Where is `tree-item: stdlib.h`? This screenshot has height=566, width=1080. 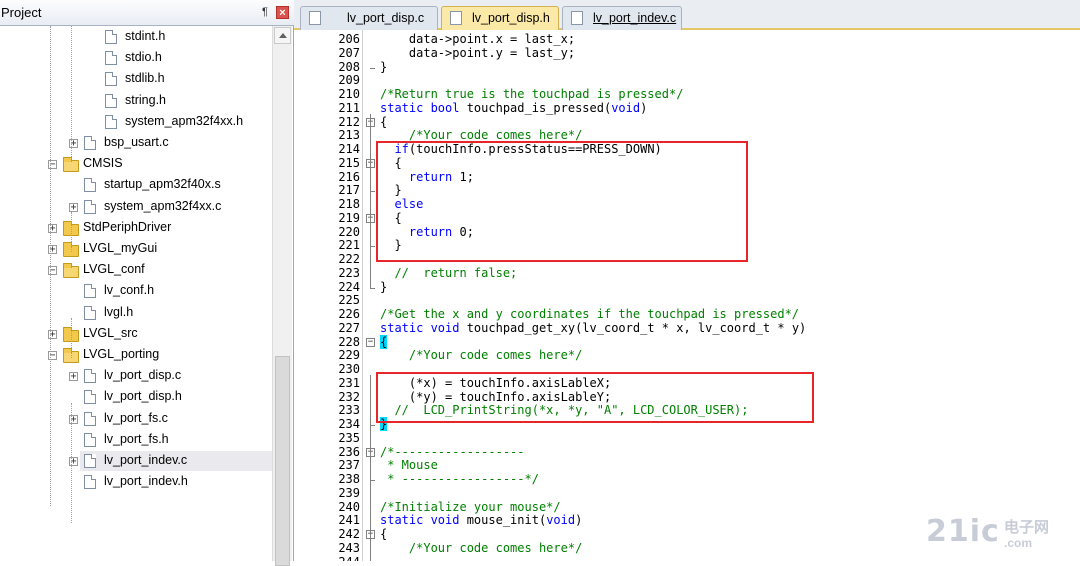
tree-item: stdlib.h is located at coordinates (186, 79).